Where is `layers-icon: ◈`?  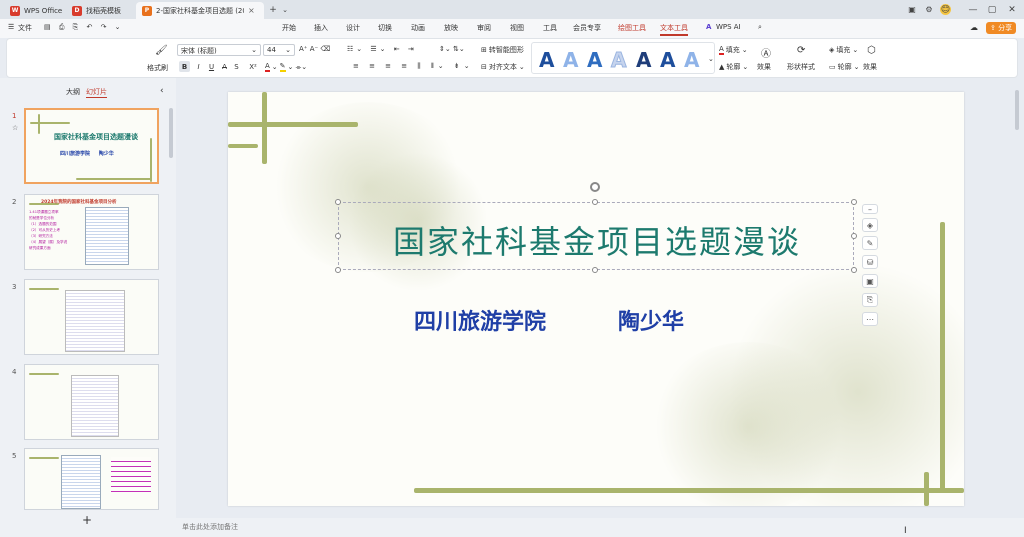
layers-icon: ◈ is located at coordinates (870, 225).